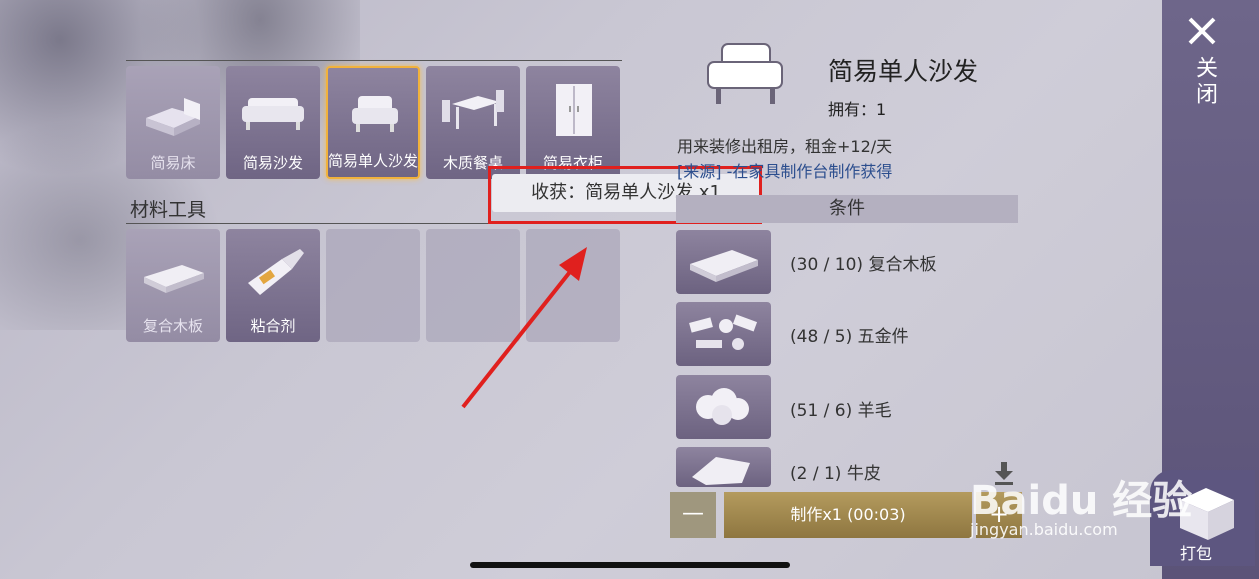 This screenshot has height=579, width=1259. What do you see at coordinates (863, 265) in the screenshot?
I see `condition-text: (30 / 10) 复合木板` at bounding box center [863, 265].